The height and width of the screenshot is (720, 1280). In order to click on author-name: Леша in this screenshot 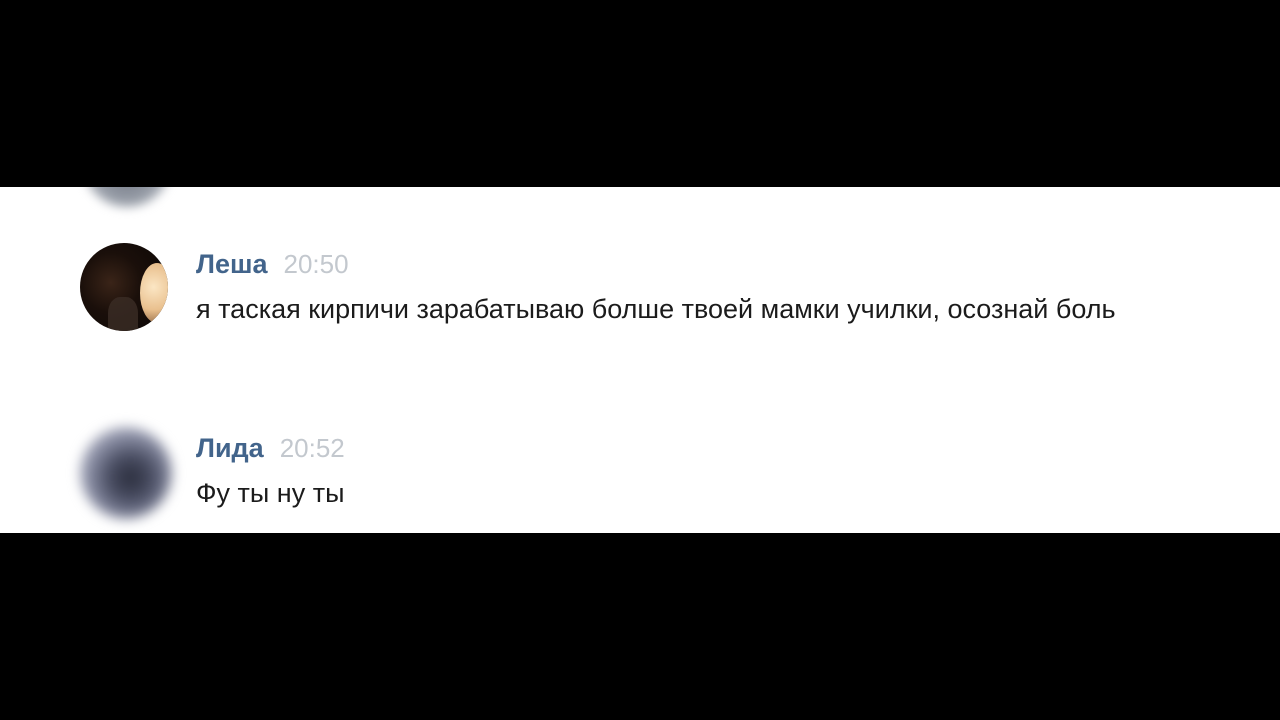, I will do `click(231, 264)`.